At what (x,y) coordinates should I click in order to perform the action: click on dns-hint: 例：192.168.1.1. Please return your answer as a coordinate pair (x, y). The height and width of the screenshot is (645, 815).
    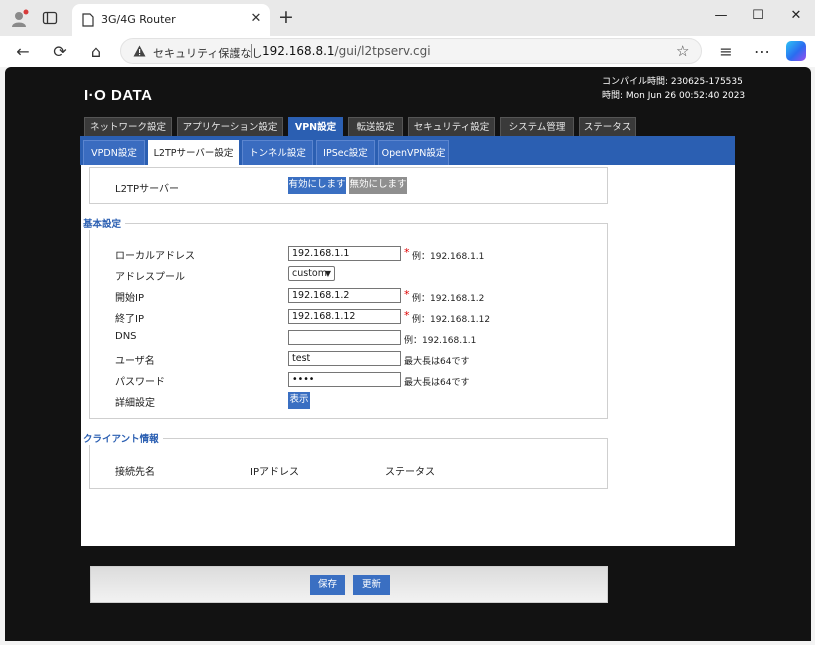
    Looking at the image, I should click on (440, 341).